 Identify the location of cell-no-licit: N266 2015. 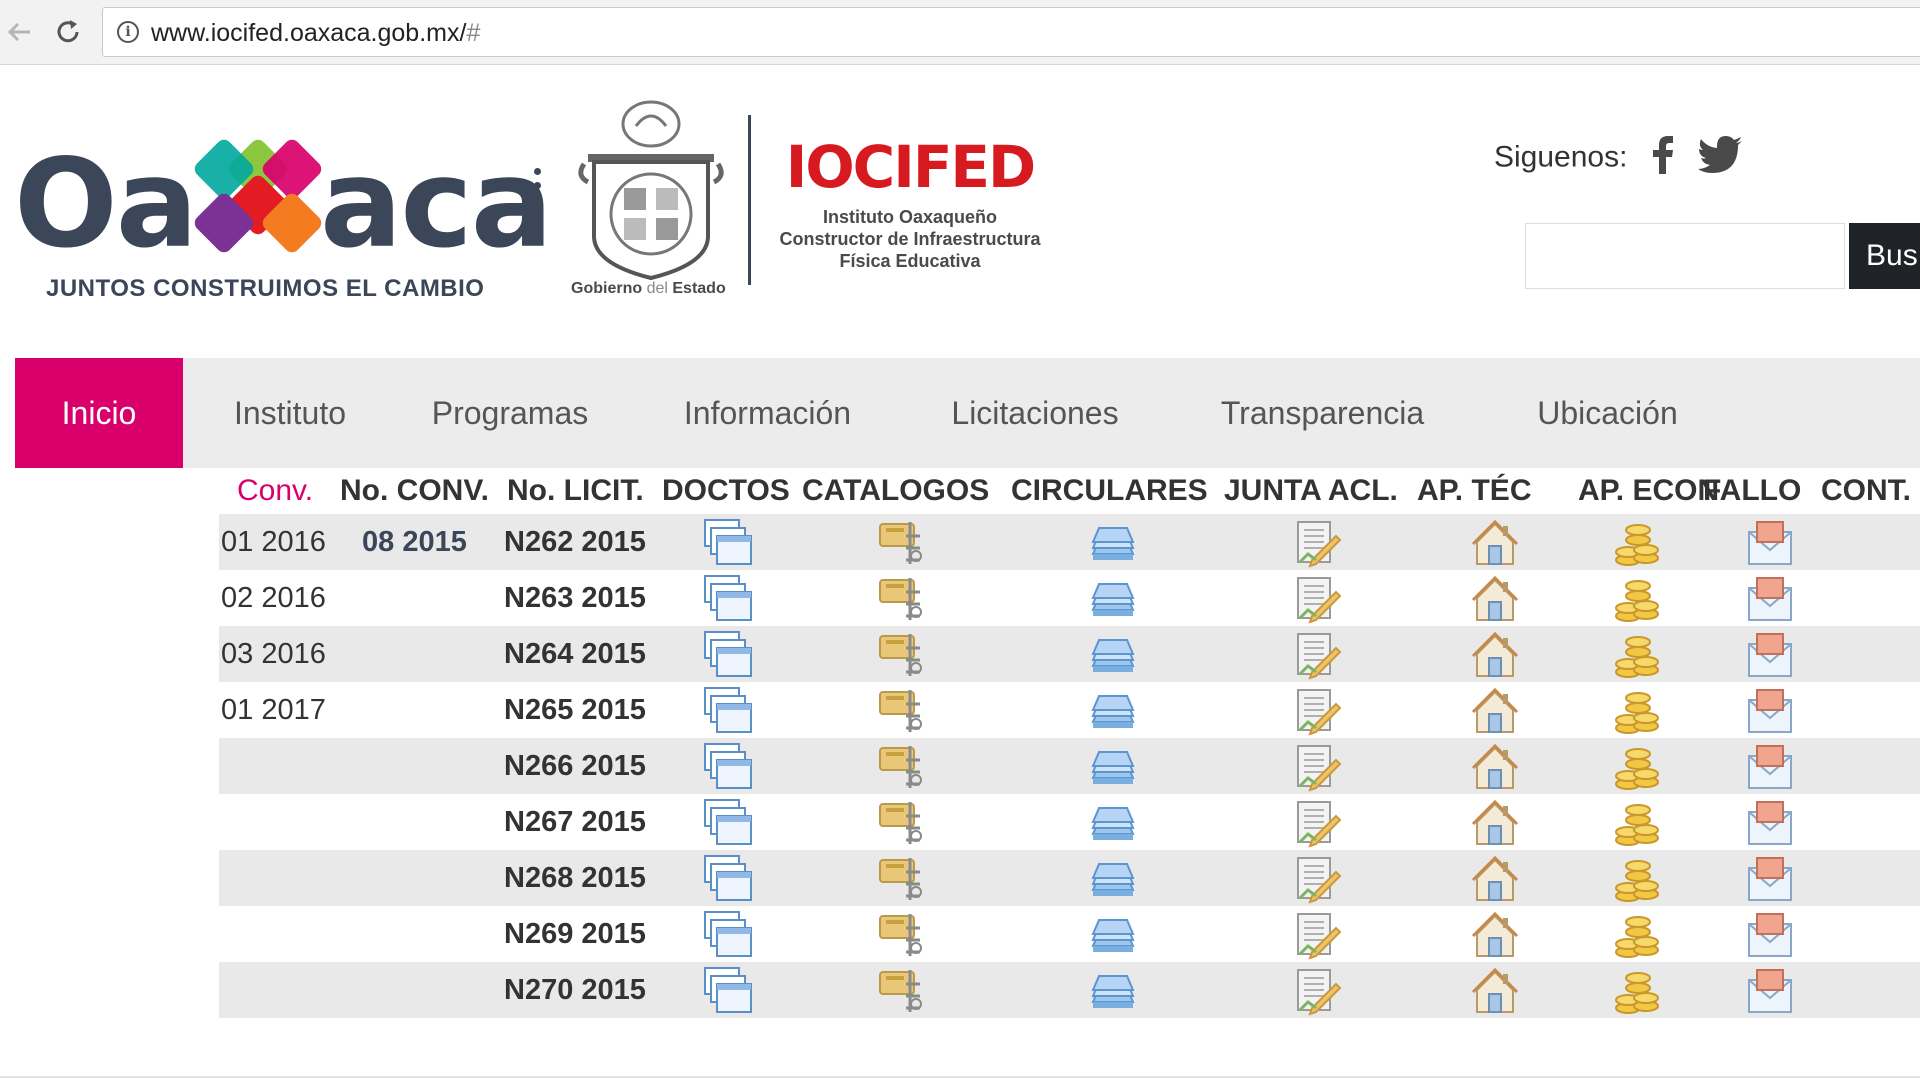
(575, 766).